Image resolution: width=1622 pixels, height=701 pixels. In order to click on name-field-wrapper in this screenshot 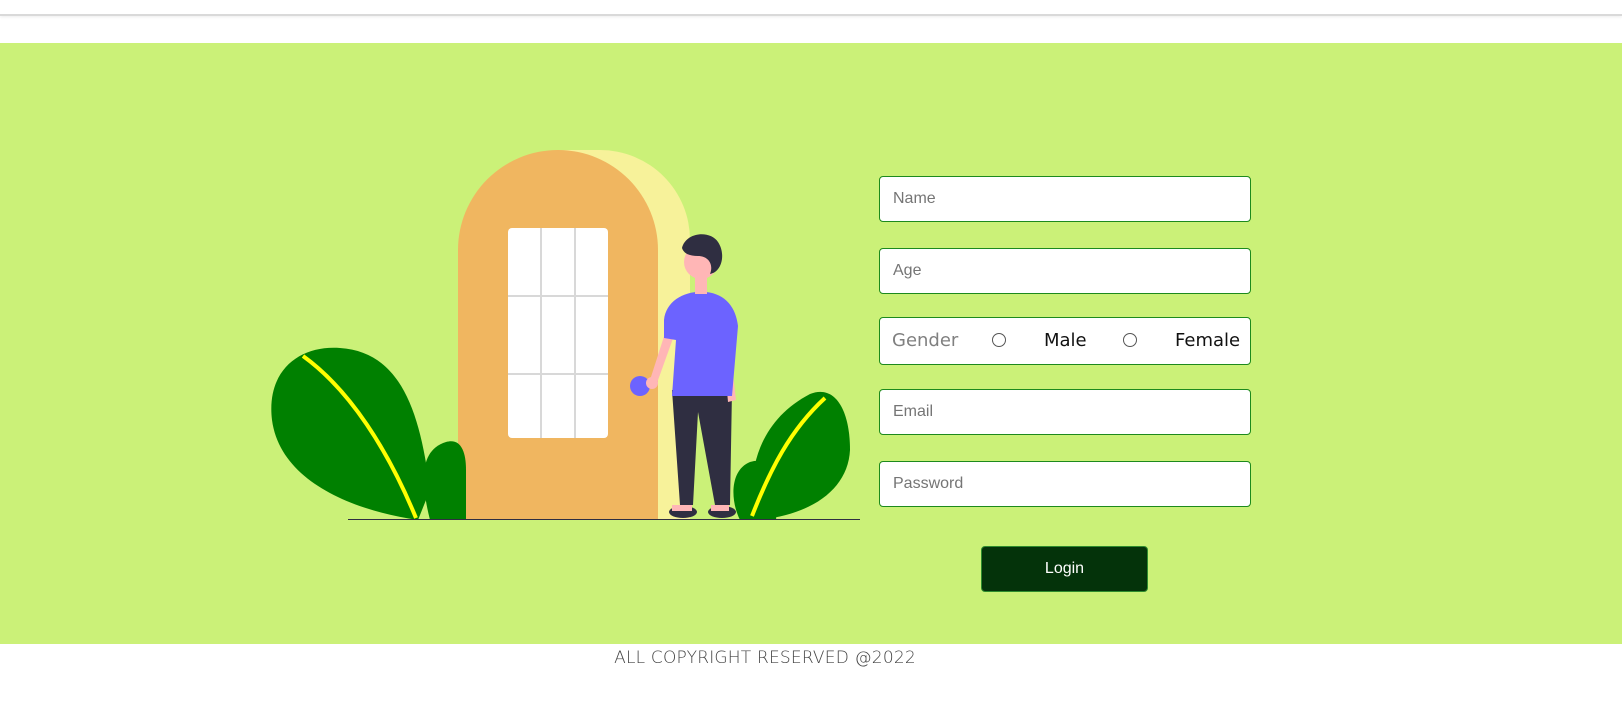, I will do `click(1065, 199)`.